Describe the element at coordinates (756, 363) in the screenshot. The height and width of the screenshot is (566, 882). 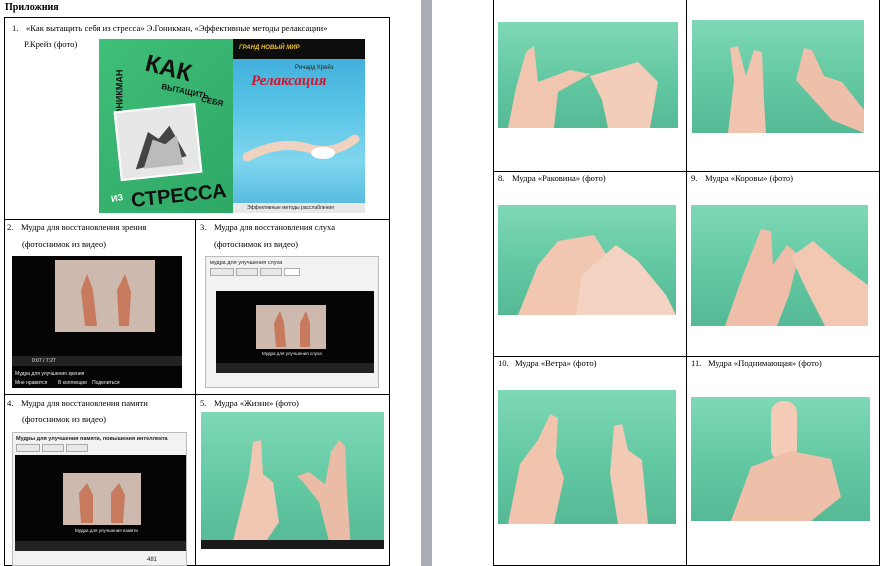
I see `caption-item-11: 11. Мудра «Поднимающая» (фото)` at that location.